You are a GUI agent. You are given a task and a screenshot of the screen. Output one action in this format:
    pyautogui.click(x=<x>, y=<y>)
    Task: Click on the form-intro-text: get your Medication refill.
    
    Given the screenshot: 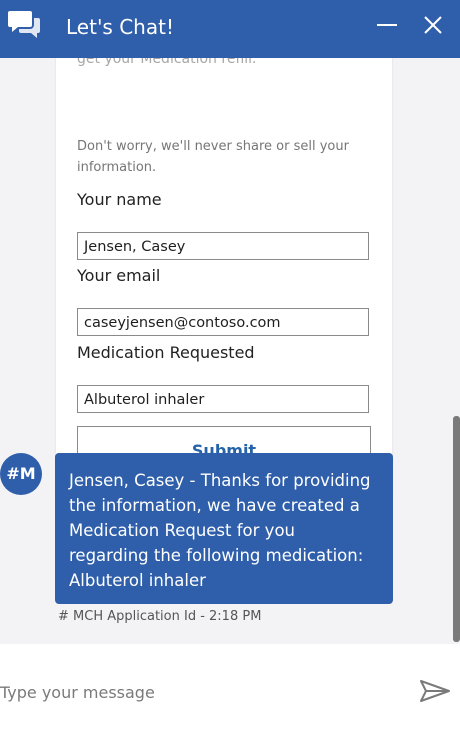 What is the action you would take?
    pyautogui.click(x=167, y=62)
    